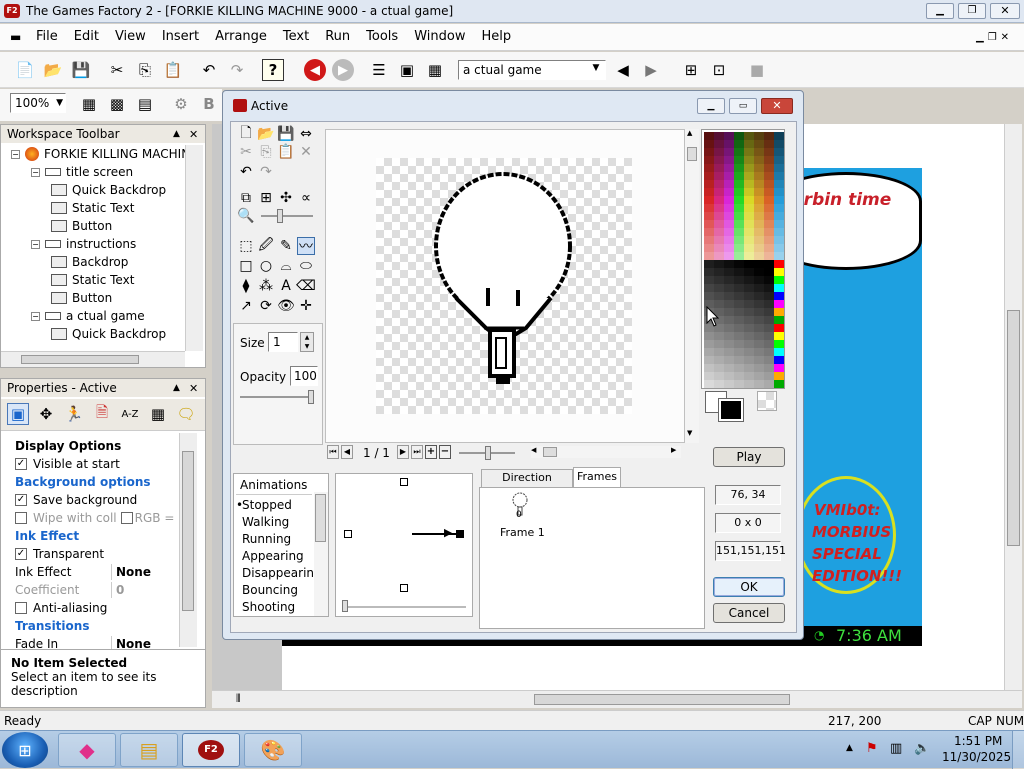 Image resolution: width=1024 pixels, height=769 pixels. I want to click on flip-horizontal-icon: ⧉, so click(246, 198).